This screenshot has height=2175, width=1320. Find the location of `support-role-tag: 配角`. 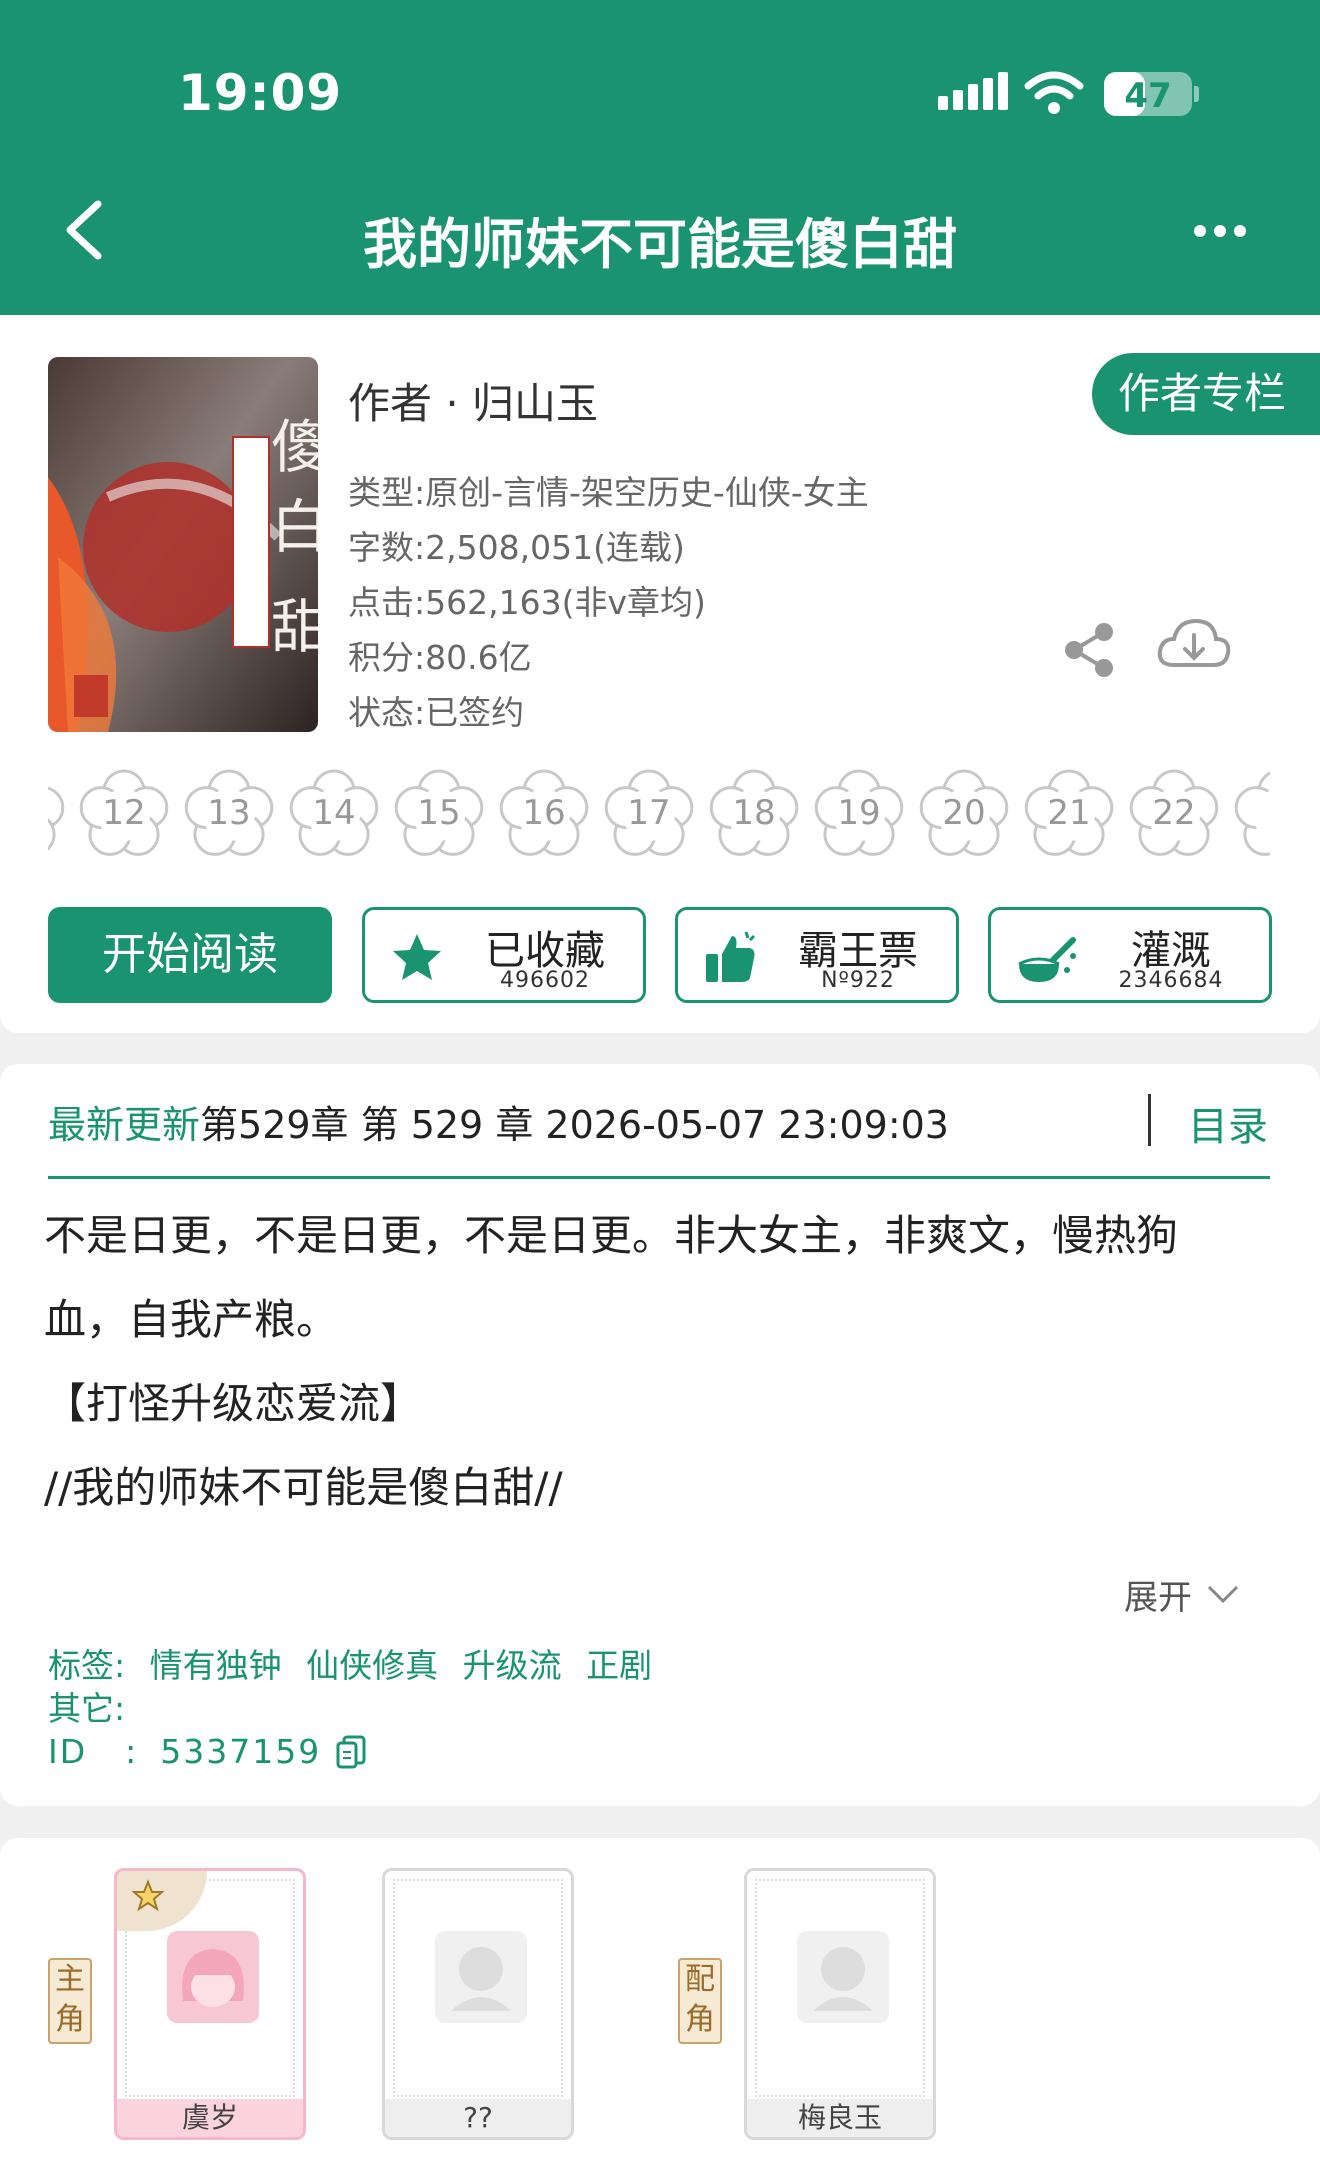

support-role-tag: 配角 is located at coordinates (700, 2001).